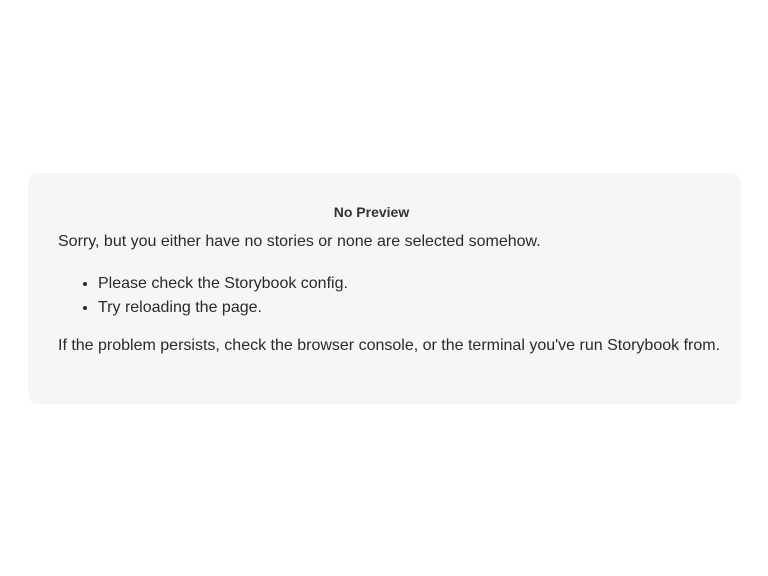 Image resolution: width=768 pixels, height=576 pixels. What do you see at coordinates (223, 284) in the screenshot?
I see `tip-check-config: Please check the Storybook config.` at bounding box center [223, 284].